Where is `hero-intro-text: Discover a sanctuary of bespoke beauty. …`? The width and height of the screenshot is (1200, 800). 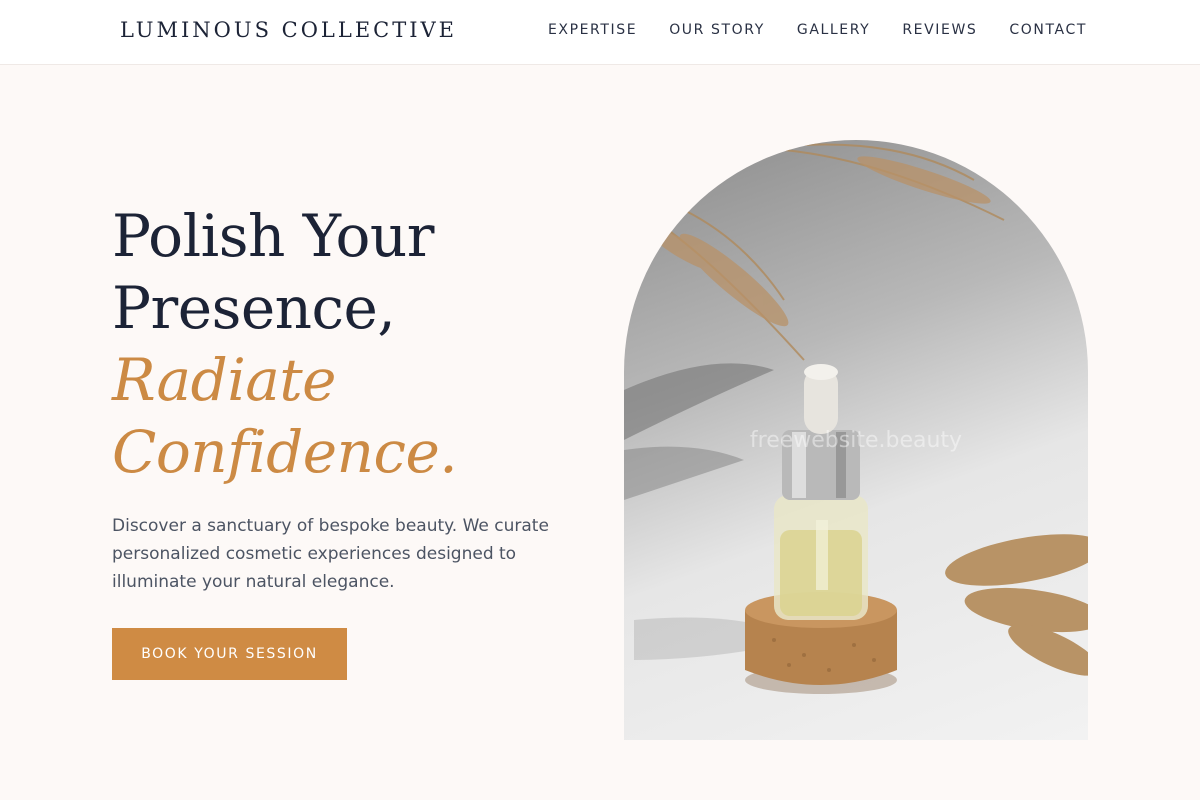
hero-intro-text: Discover a sanctuary of bespoke beauty. … is located at coordinates (330, 554).